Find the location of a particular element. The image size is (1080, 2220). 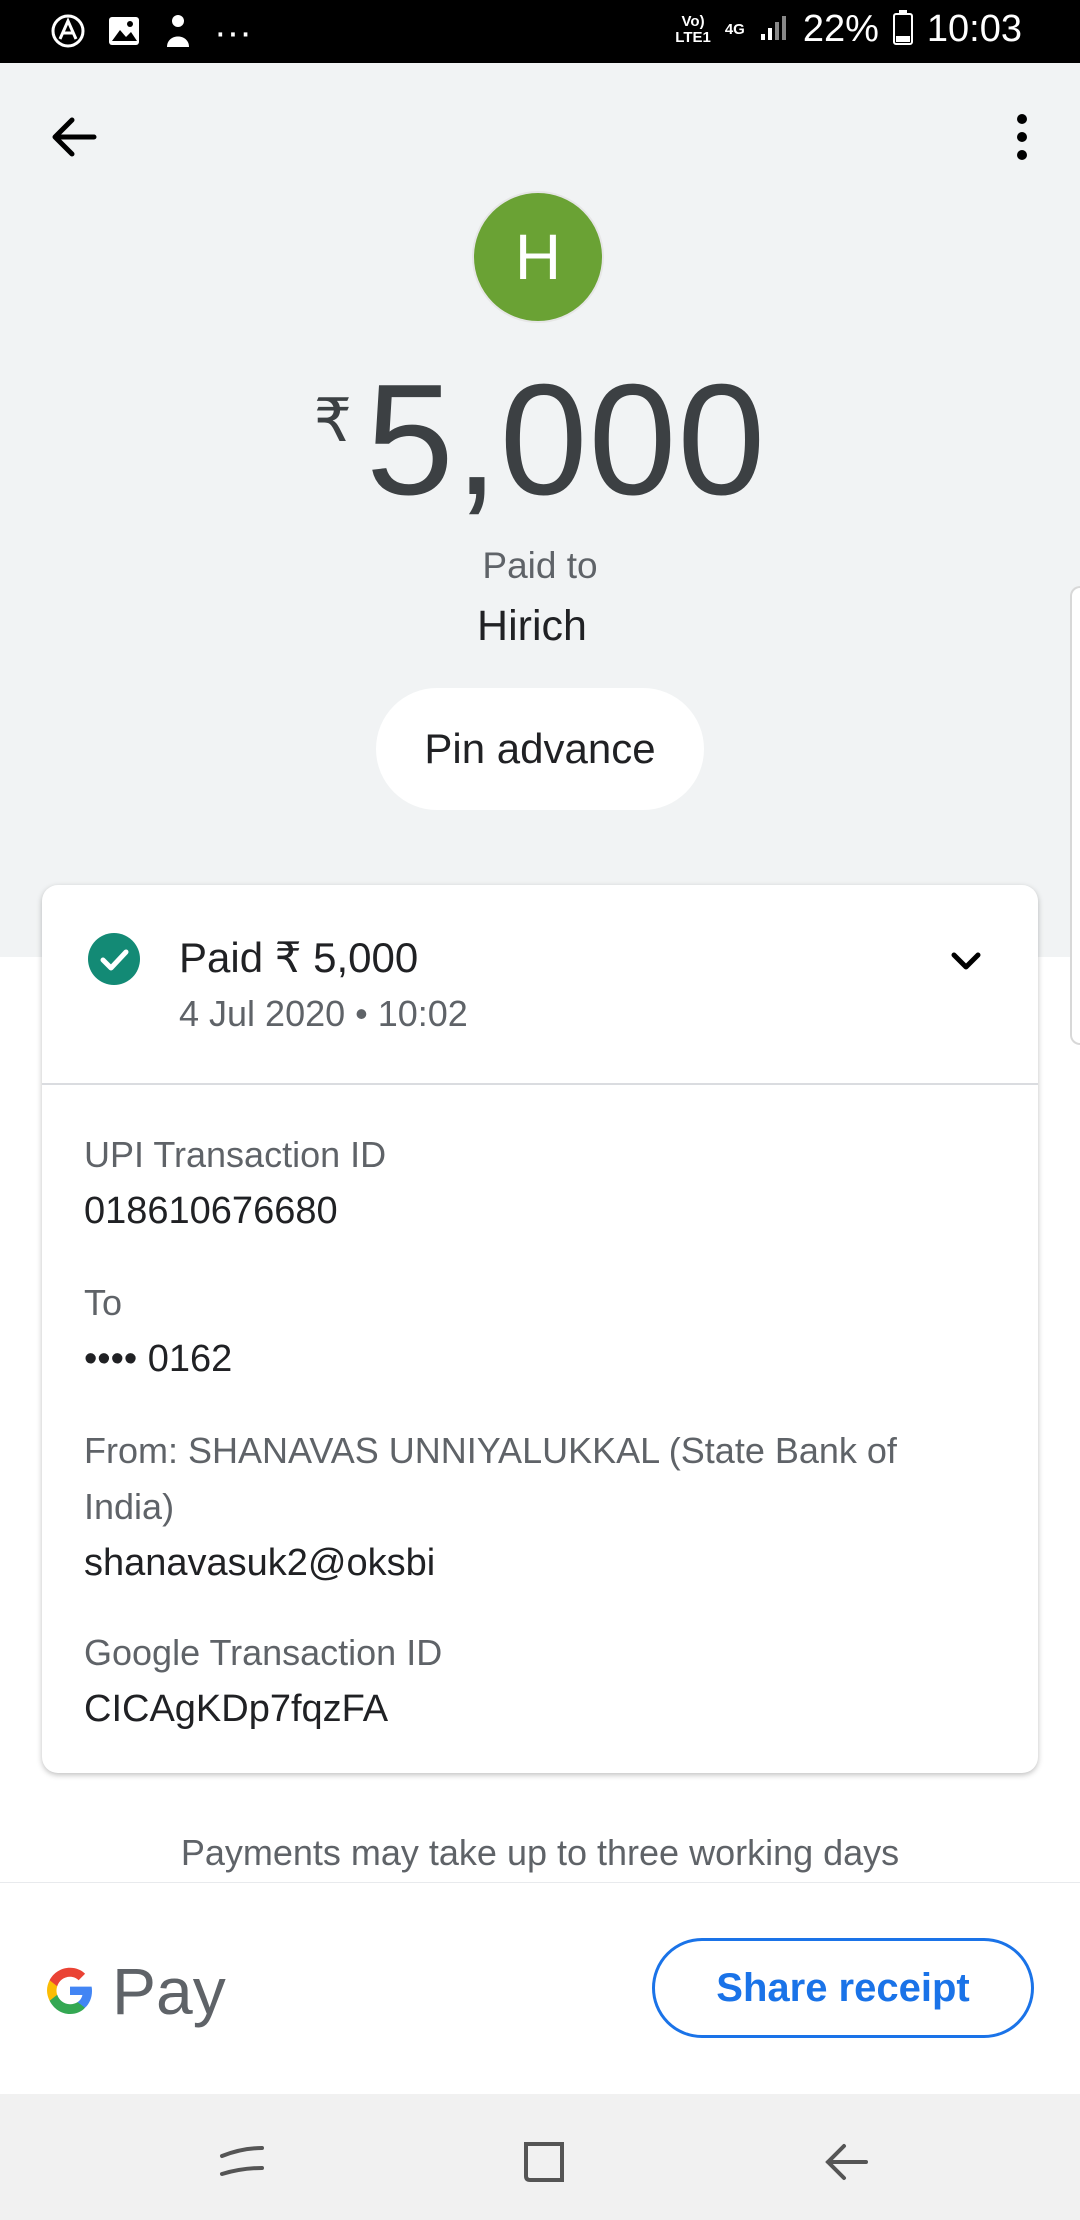

back-button is located at coordinates (74, 137).